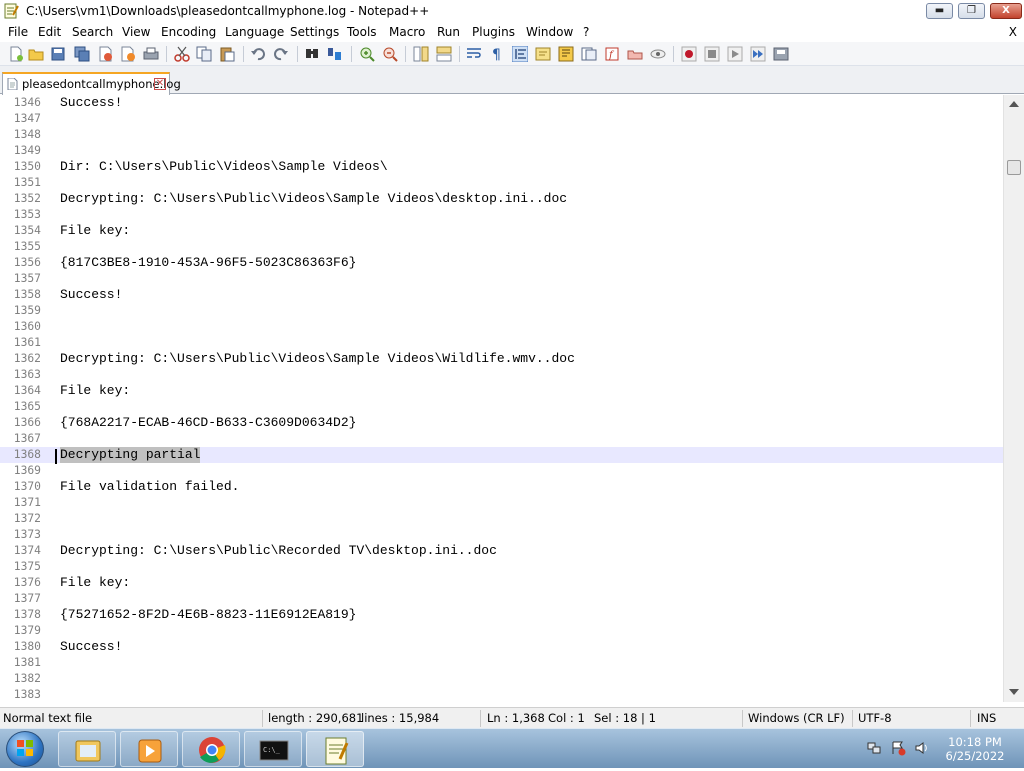  I want to click on editor-line: 1354 File key:, so click(501, 231).